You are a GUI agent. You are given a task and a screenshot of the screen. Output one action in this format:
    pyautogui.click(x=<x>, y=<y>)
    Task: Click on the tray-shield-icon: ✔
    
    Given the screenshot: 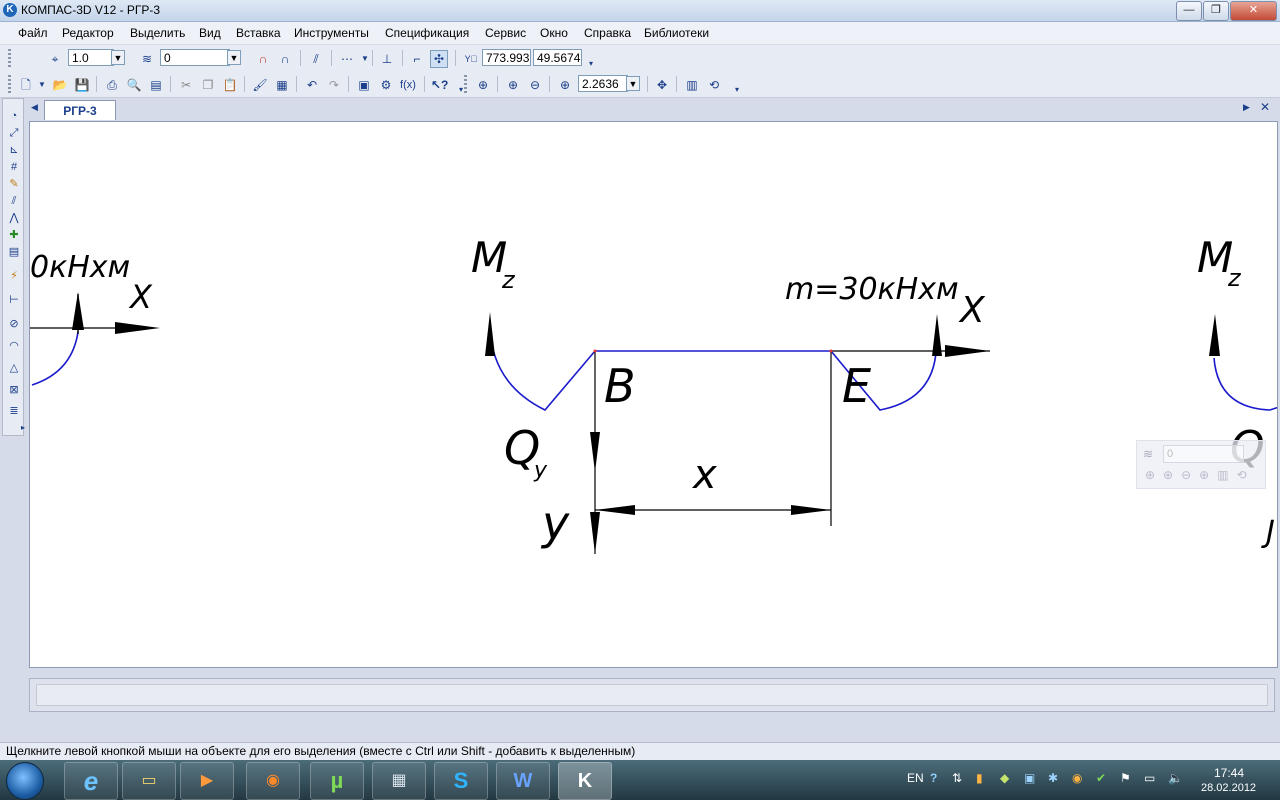 What is the action you would take?
    pyautogui.click(x=1101, y=778)
    